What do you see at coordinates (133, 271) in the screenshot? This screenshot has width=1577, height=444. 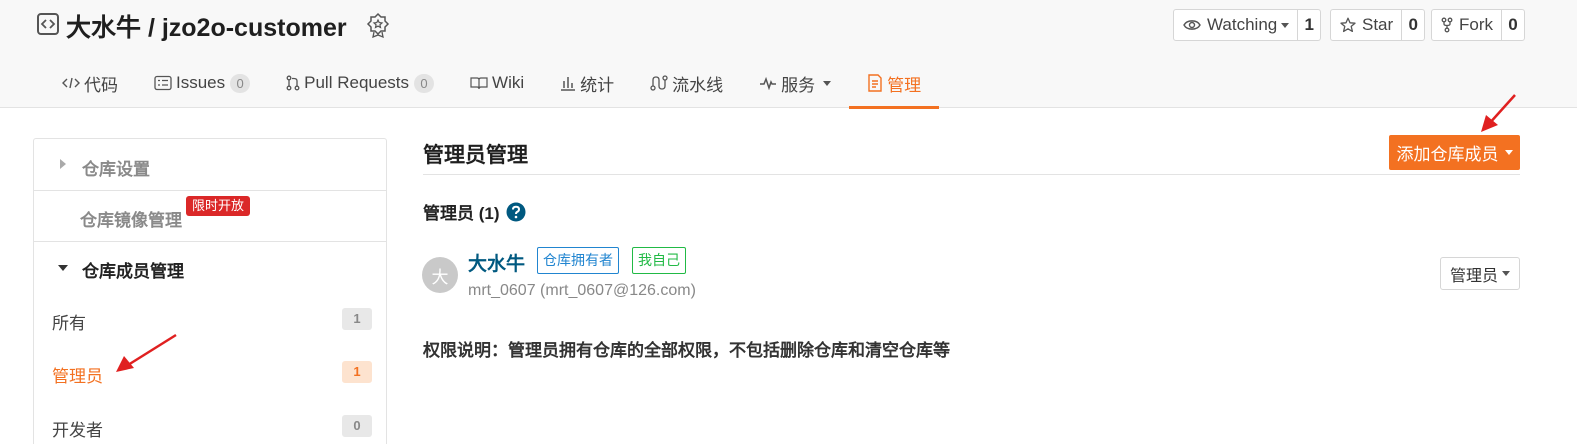 I see `sidebar-group-label: 仓库成员管理` at bounding box center [133, 271].